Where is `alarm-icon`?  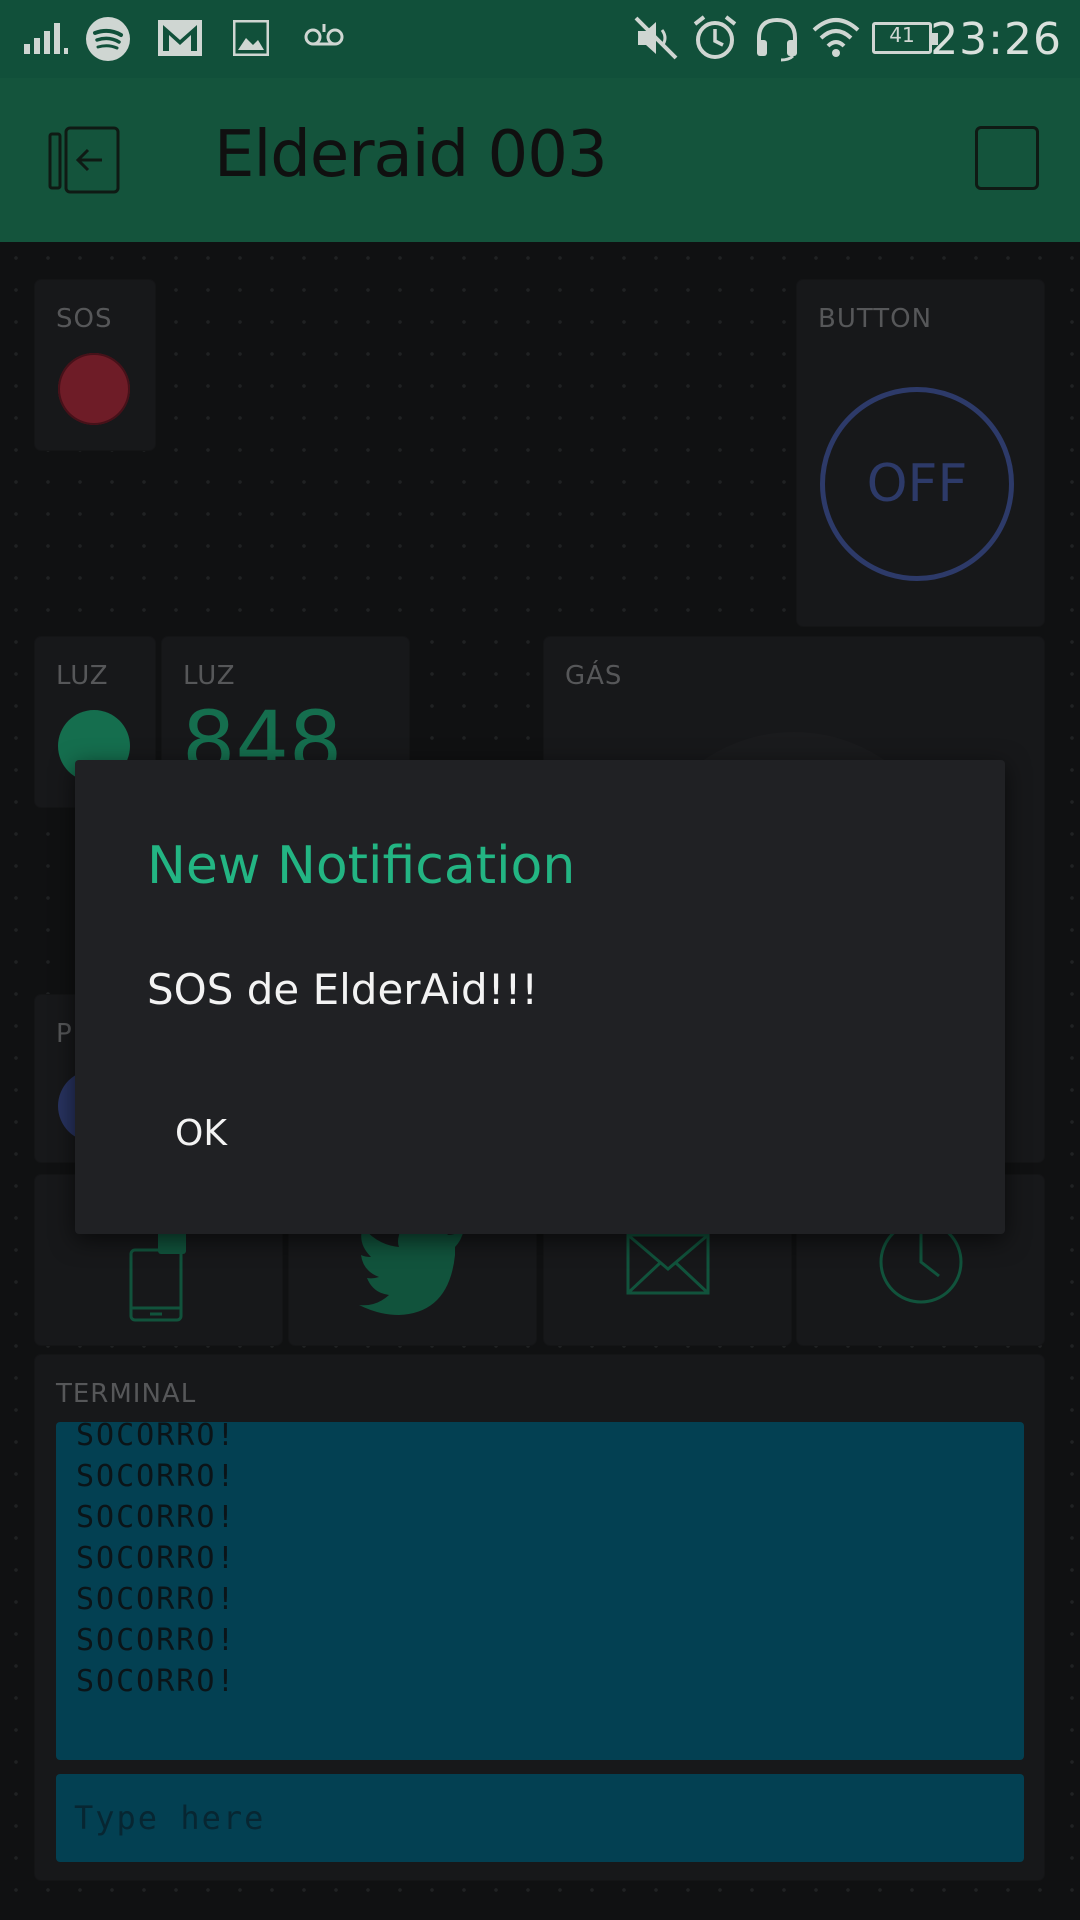 alarm-icon is located at coordinates (715, 37).